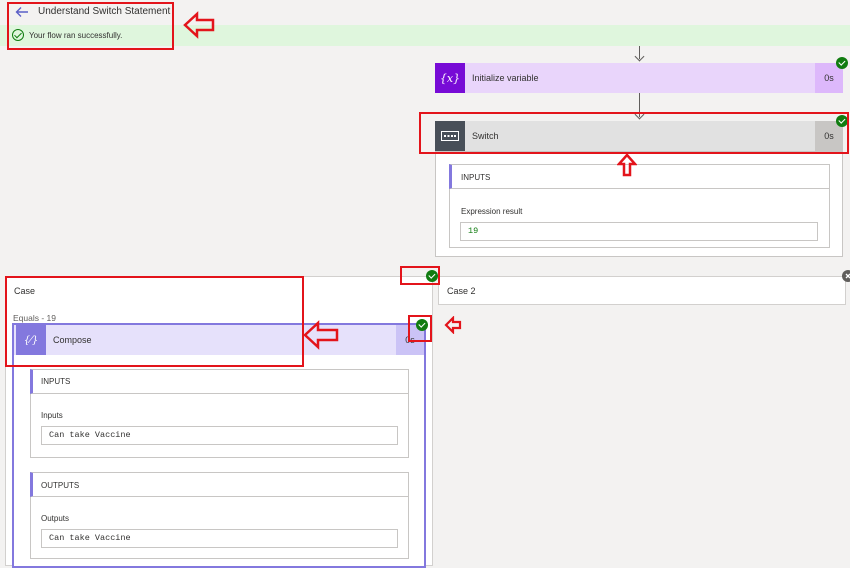 This screenshot has width=850, height=568. I want to click on switch-inputs-header, so click(639, 176).